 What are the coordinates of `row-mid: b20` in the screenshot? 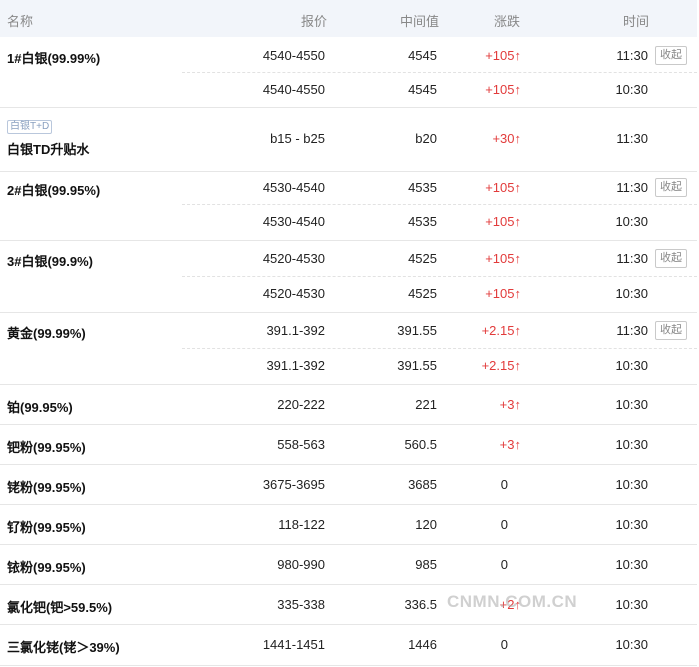 It's located at (426, 138).